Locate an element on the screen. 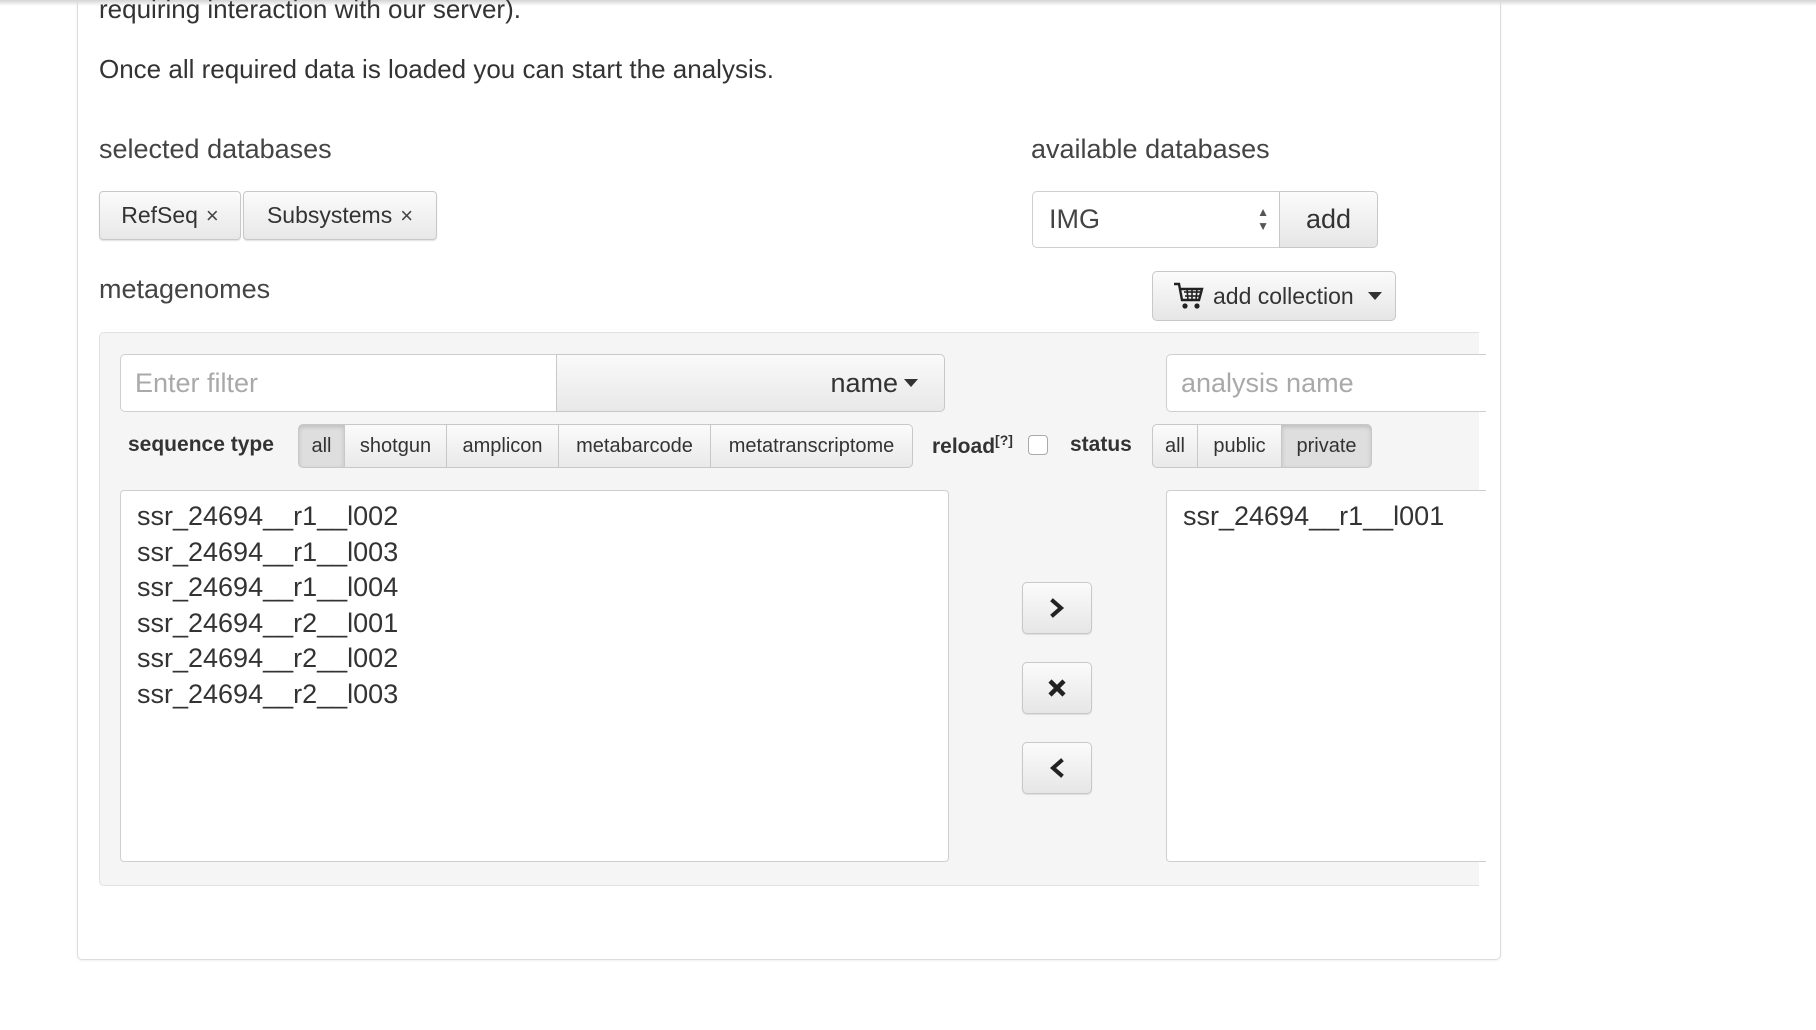  reload-help-link: [?] is located at coordinates (1004, 440).